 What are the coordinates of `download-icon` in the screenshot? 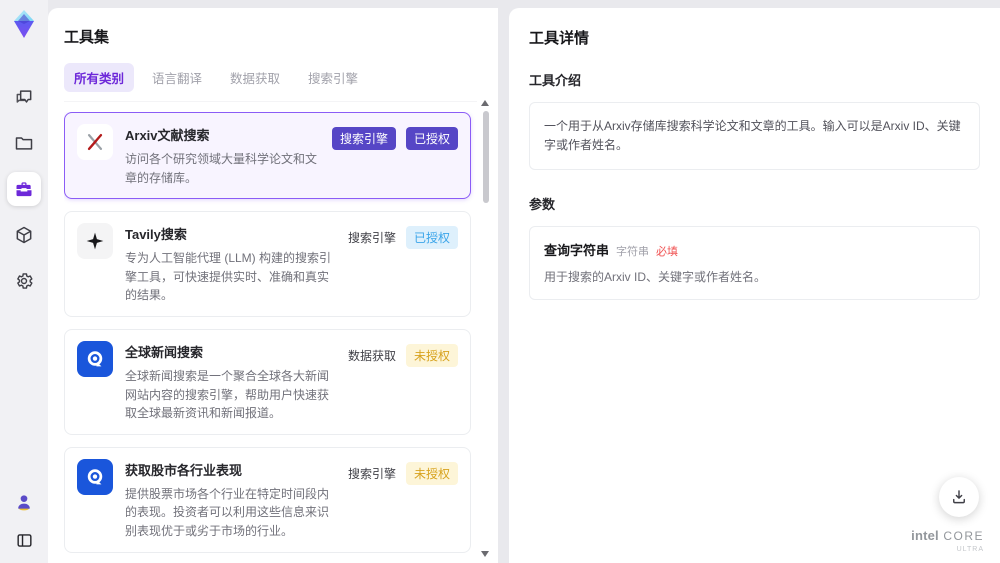 It's located at (959, 497).